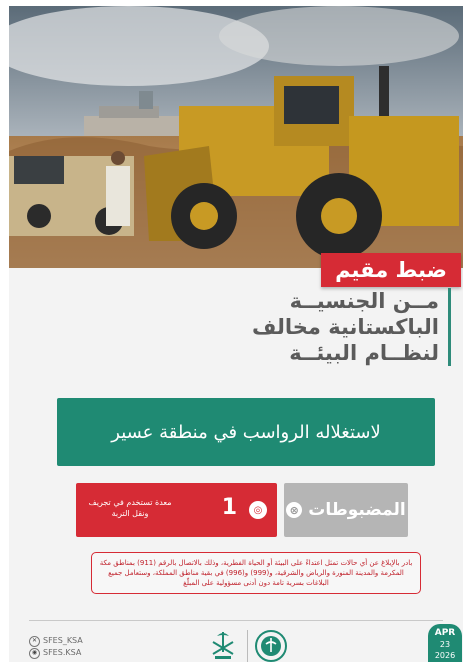 This screenshot has width=472, height=668. Describe the element at coordinates (345, 327) in the screenshot. I see `headline-line-2: الباكستانية مخالف` at that location.